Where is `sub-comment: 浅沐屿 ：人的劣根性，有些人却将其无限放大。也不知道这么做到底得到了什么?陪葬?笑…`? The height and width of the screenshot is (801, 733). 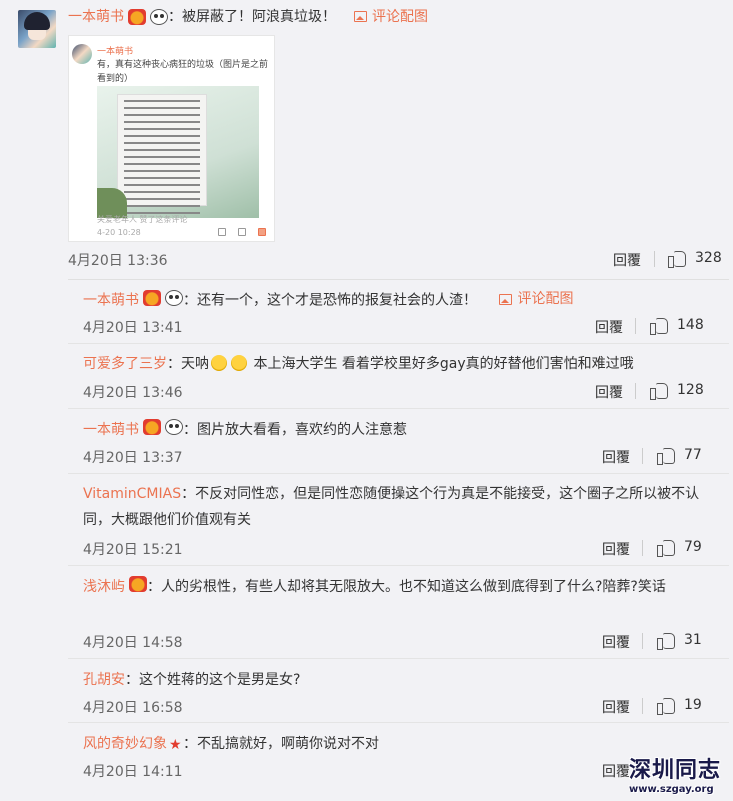 sub-comment: 浅沐屿 ：人的劣根性，有些人却将其无限放大。也不知道这么做到底得到了什么?陪葬?笑… is located at coordinates (398, 612).